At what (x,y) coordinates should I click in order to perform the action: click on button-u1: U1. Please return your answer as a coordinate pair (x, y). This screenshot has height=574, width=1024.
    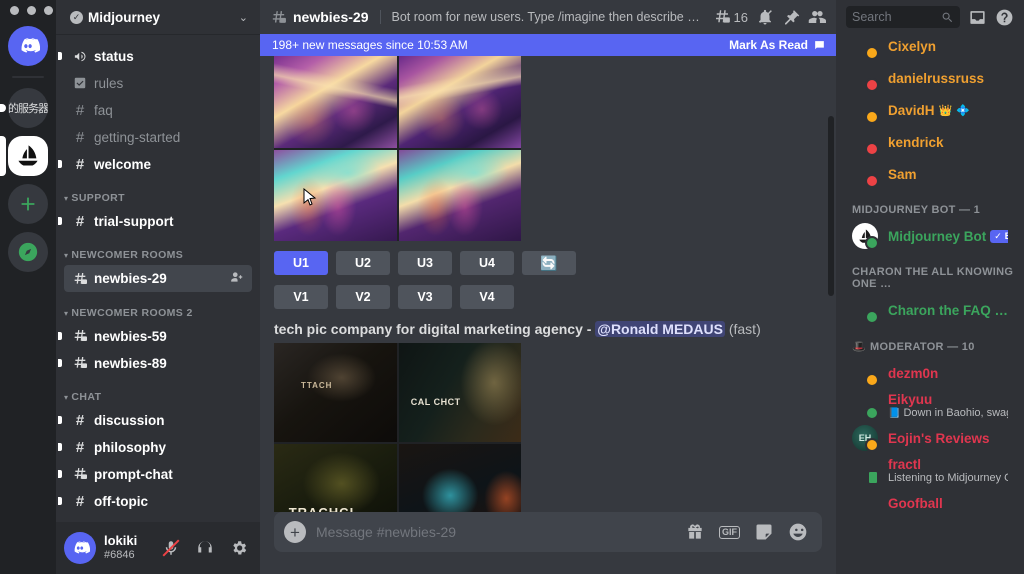
    Looking at the image, I should click on (301, 263).